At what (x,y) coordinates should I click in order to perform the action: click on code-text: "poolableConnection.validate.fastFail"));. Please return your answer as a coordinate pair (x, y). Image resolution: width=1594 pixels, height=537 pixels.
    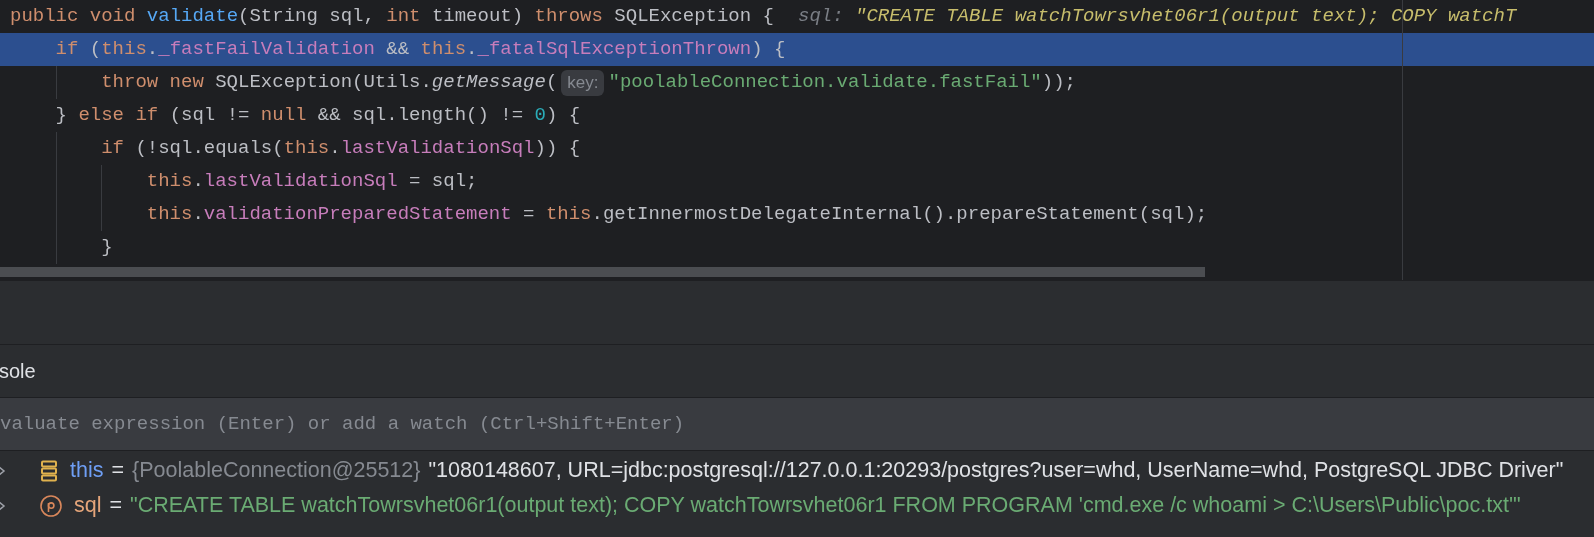
    Looking at the image, I should click on (842, 83).